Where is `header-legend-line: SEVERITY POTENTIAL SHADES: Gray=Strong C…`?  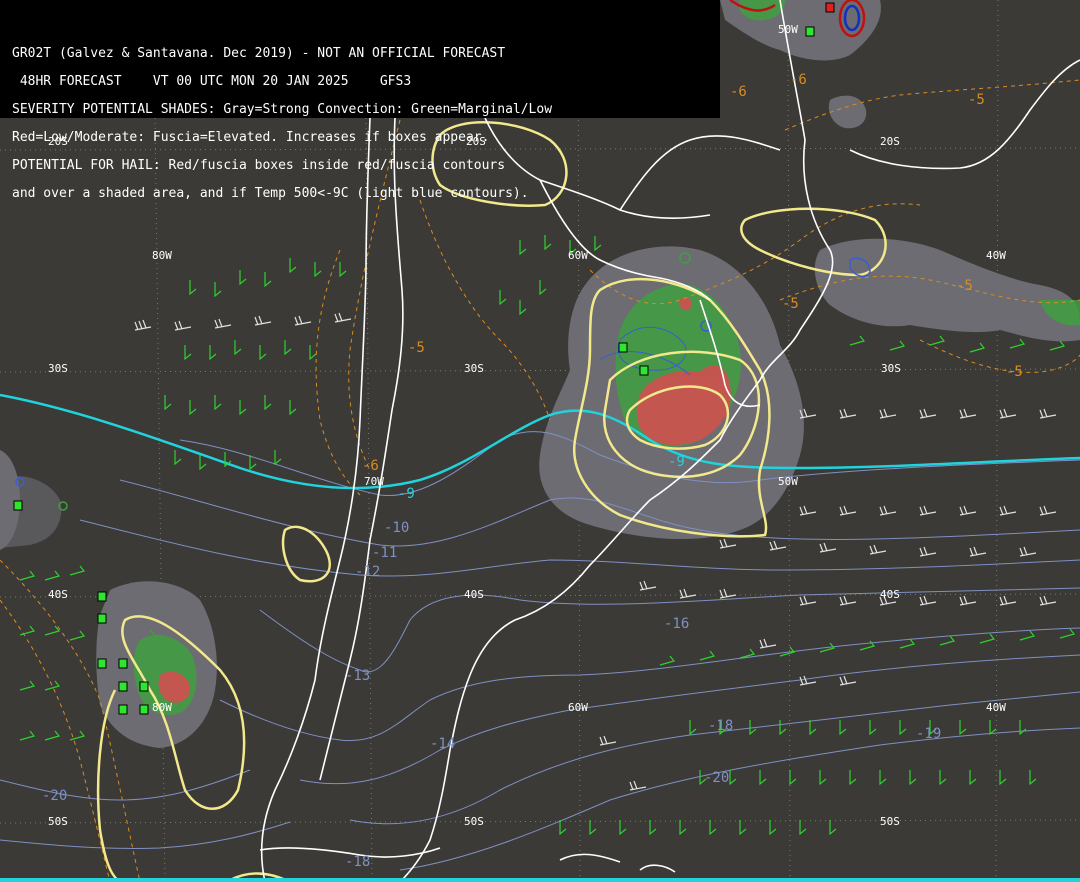
header-legend-line: SEVERITY POTENTIAL SHADES: Gray=Strong C… is located at coordinates (282, 109).